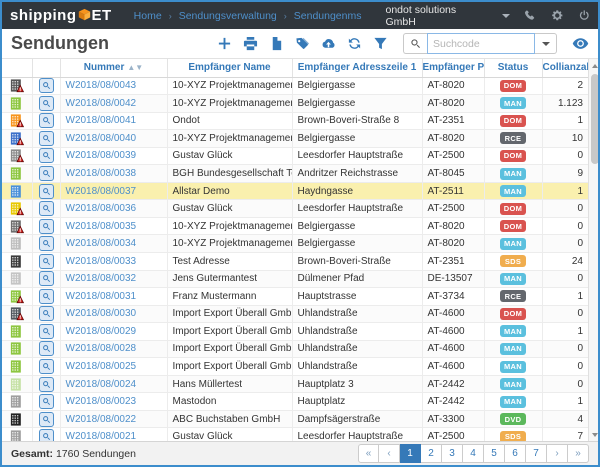 The image size is (600, 467). I want to click on breadcrumb-home: Home, so click(148, 16).